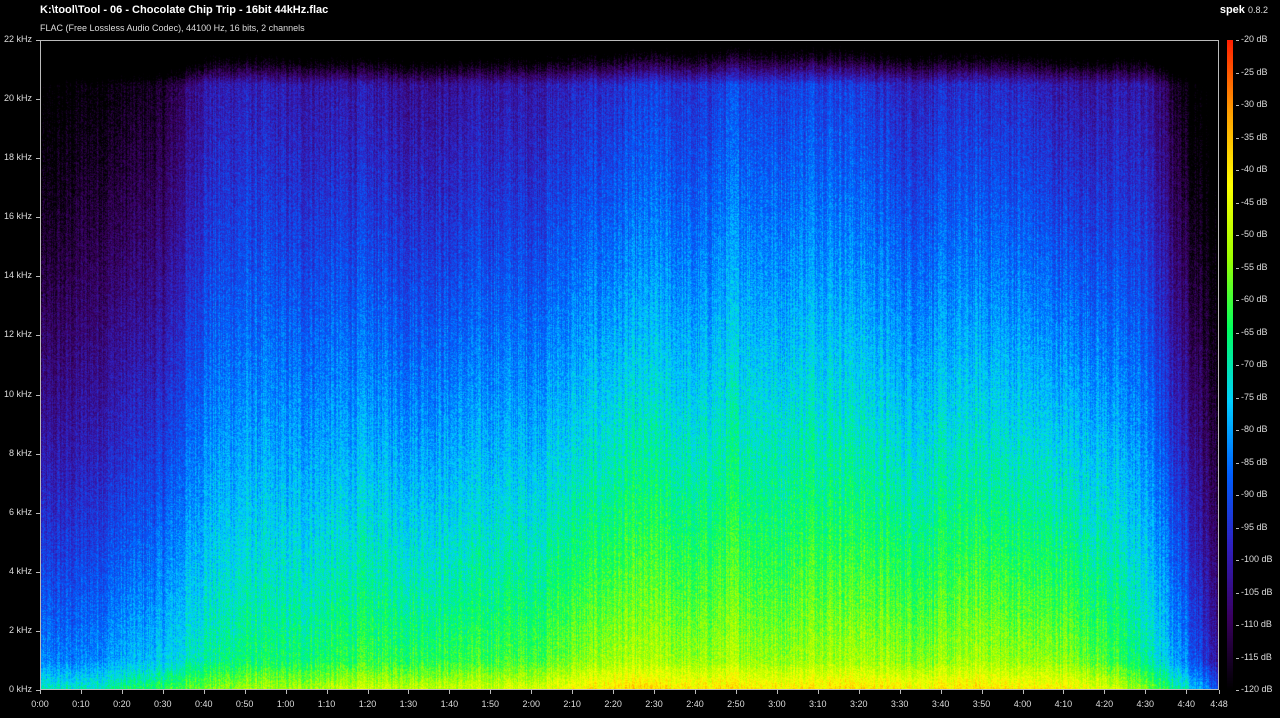 The width and height of the screenshot is (1280, 718). What do you see at coordinates (1257, 10) in the screenshot?
I see `app-version: 0.8.2` at bounding box center [1257, 10].